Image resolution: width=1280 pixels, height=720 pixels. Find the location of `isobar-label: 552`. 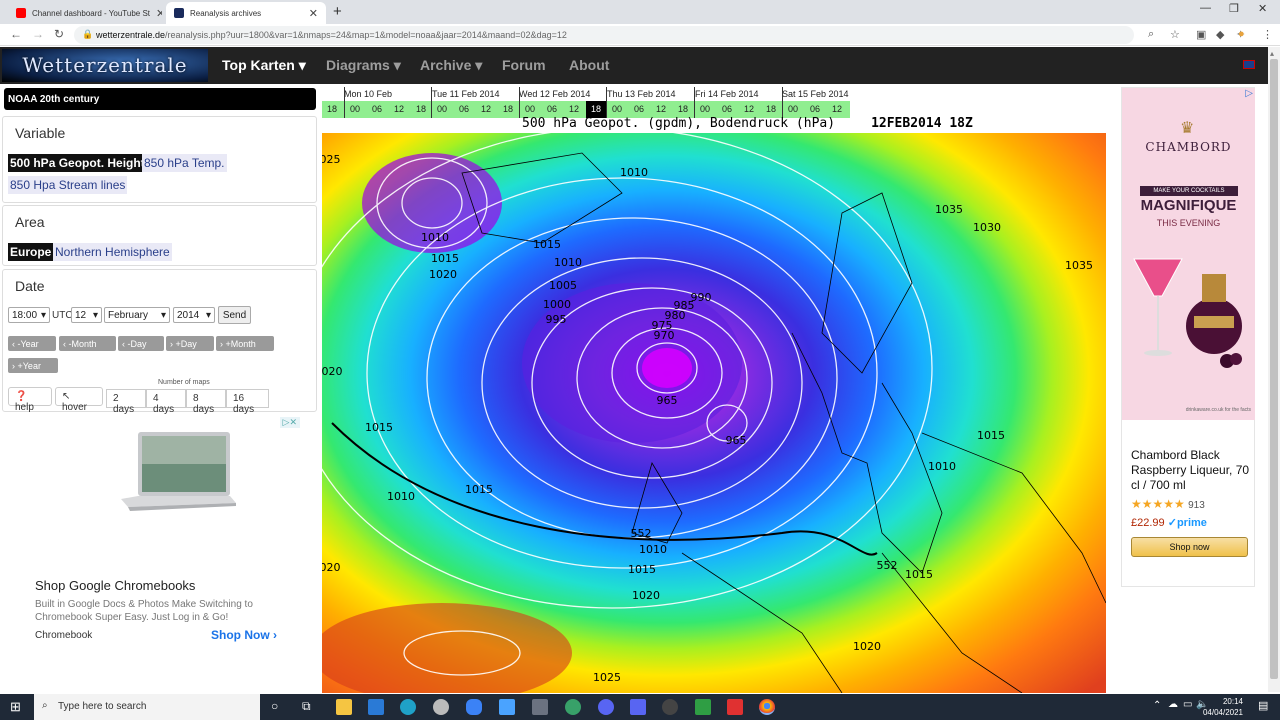

isobar-label: 552 is located at coordinates (641, 533).